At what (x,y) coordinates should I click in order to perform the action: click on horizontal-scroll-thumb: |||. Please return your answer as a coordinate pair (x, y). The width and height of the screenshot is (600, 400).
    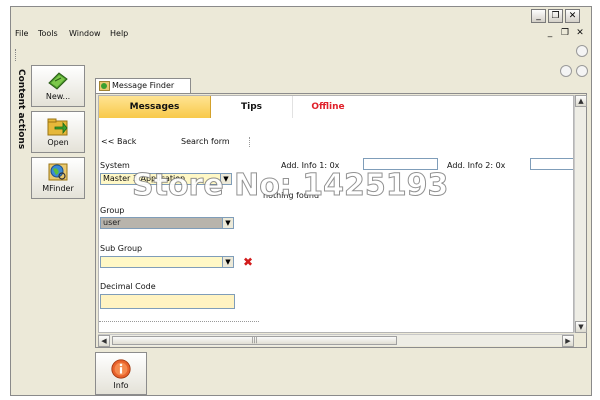
    Looking at the image, I should click on (254, 340).